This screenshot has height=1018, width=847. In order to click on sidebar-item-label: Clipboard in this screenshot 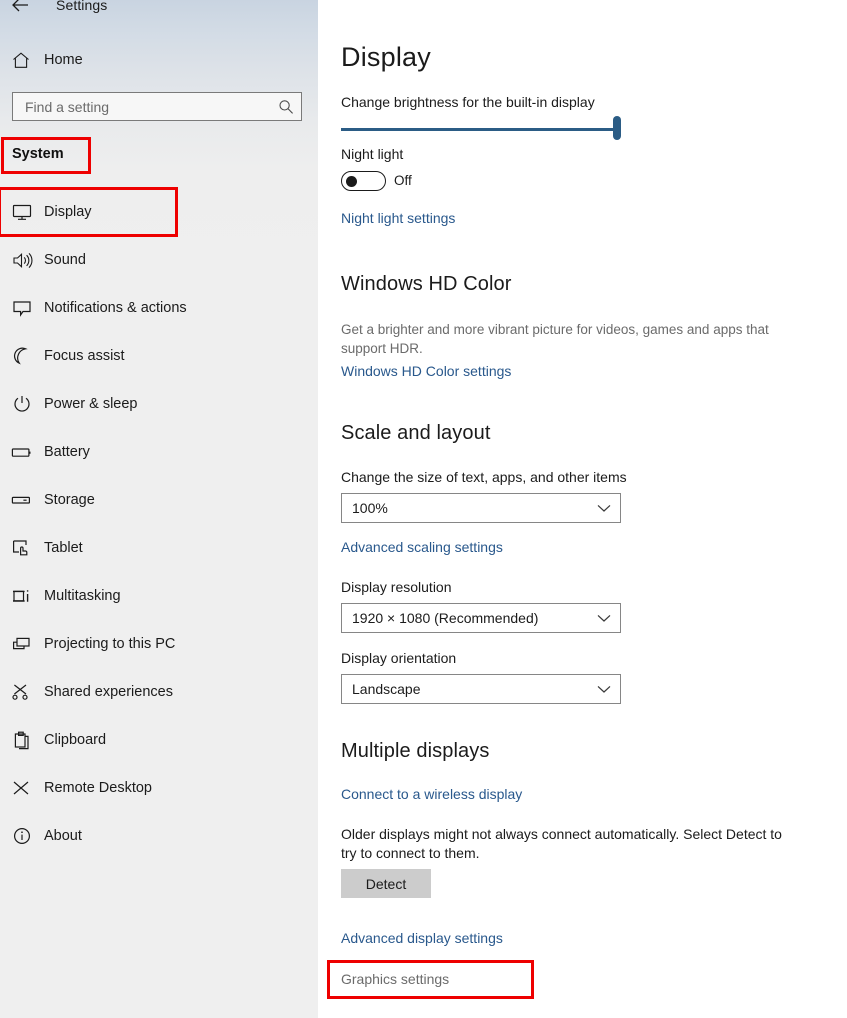, I will do `click(75, 740)`.